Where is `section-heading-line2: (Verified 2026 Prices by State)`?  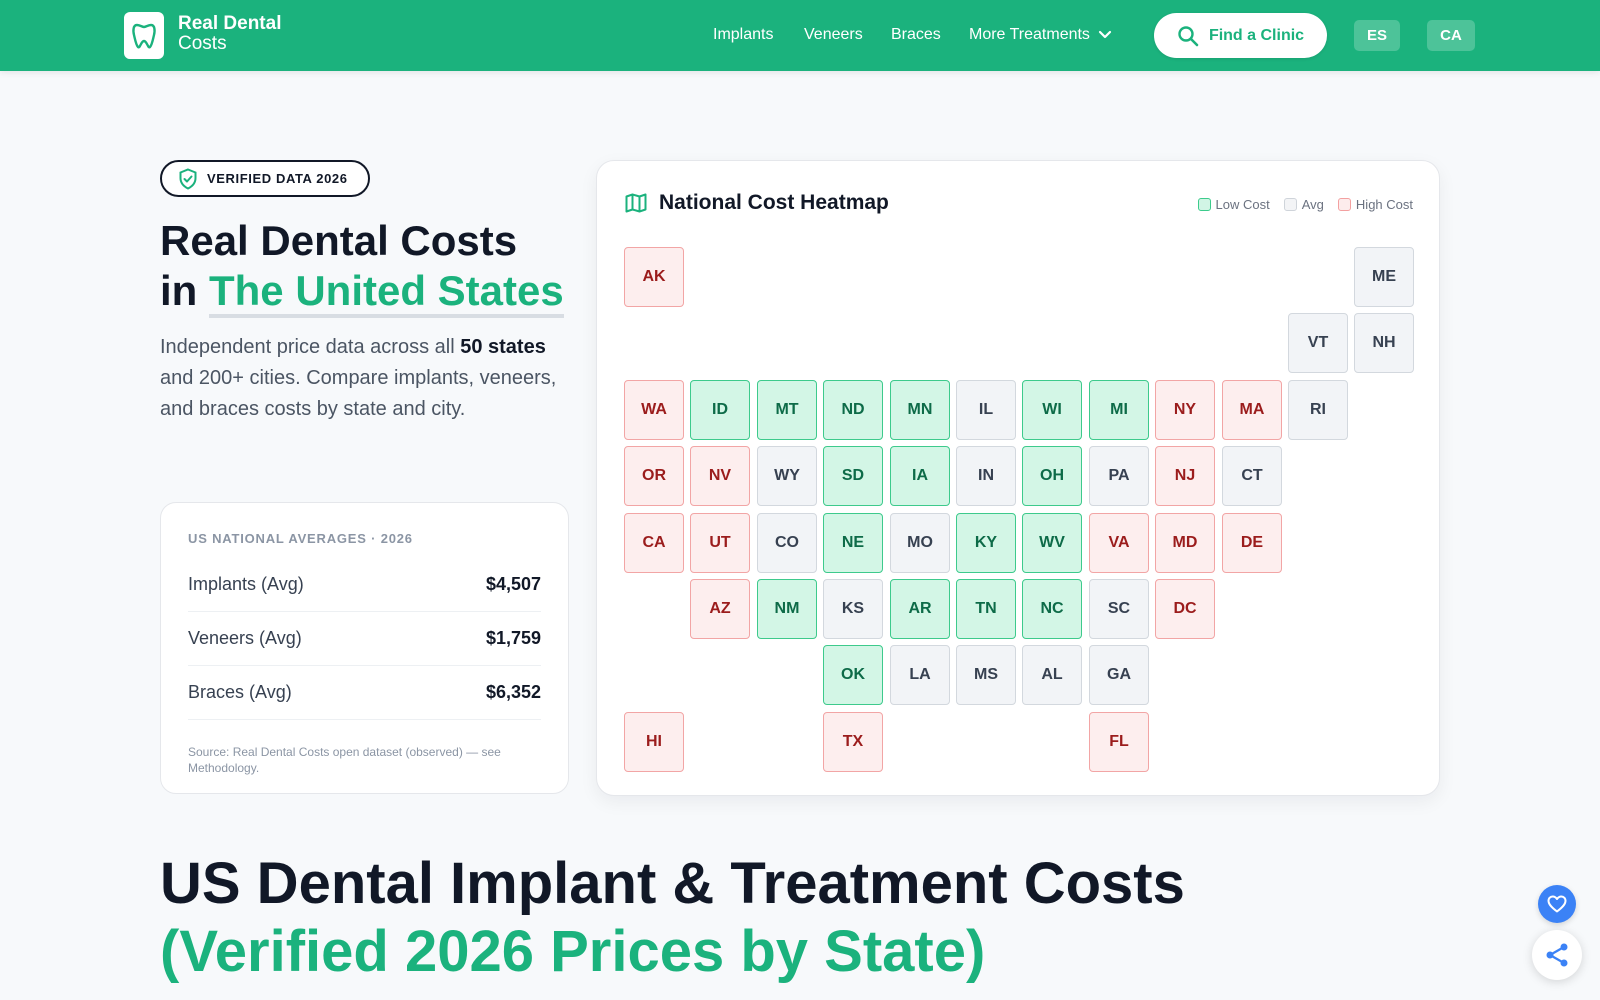 section-heading-line2: (Verified 2026 Prices by State) is located at coordinates (573, 951).